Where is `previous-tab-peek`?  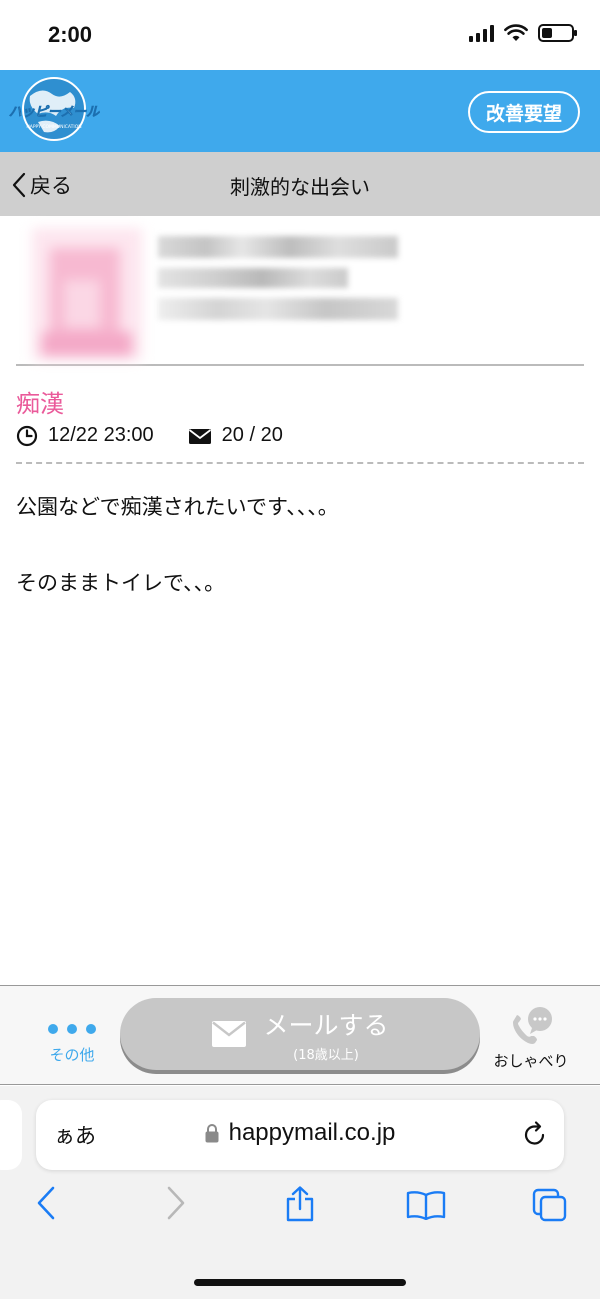 previous-tab-peek is located at coordinates (11, 1135).